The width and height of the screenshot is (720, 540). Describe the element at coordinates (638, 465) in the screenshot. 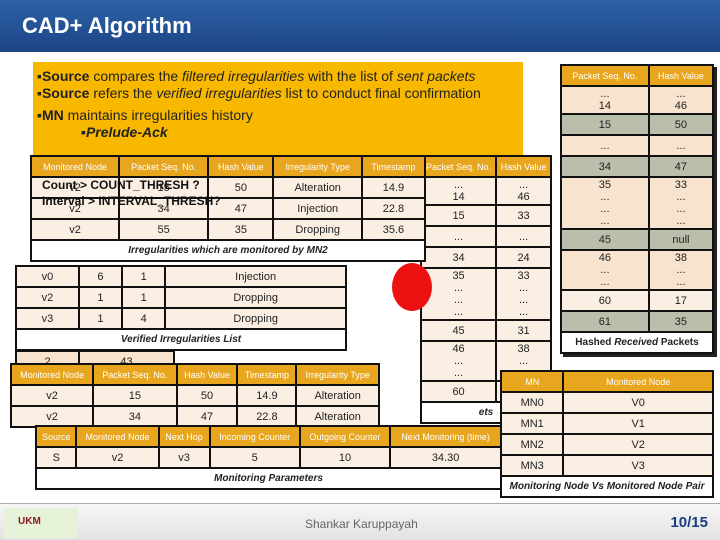

I see `table-cell: V3` at that location.